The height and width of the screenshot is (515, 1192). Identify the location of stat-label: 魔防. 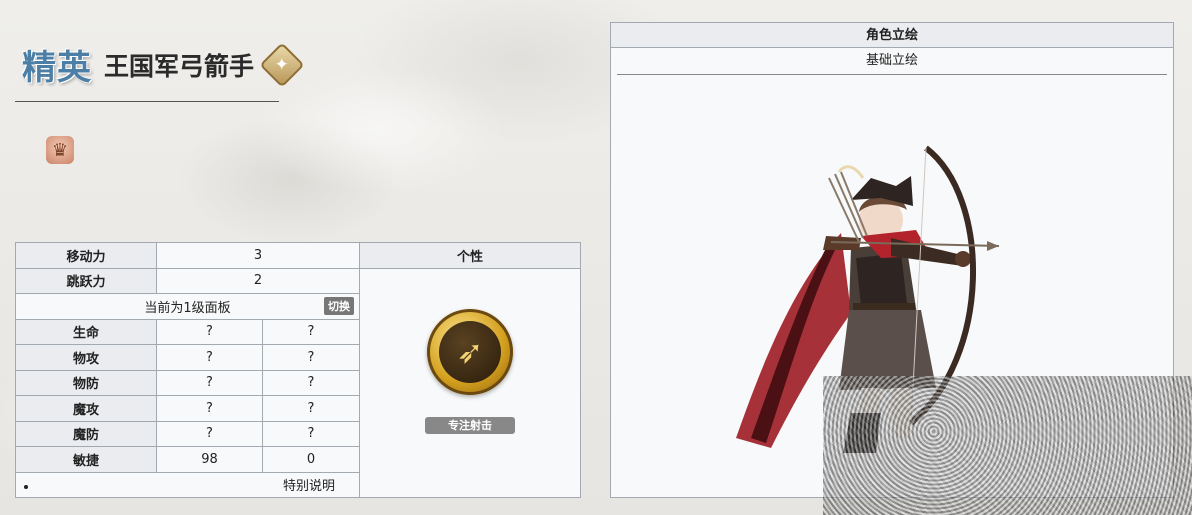
(86, 433).